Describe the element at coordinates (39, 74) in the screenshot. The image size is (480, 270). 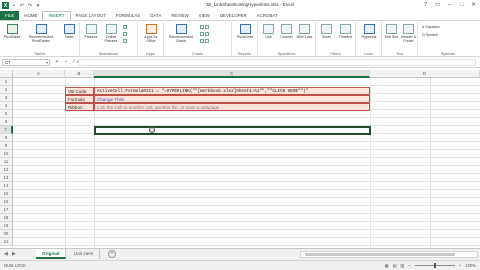
I see `column-header-a: A` at that location.